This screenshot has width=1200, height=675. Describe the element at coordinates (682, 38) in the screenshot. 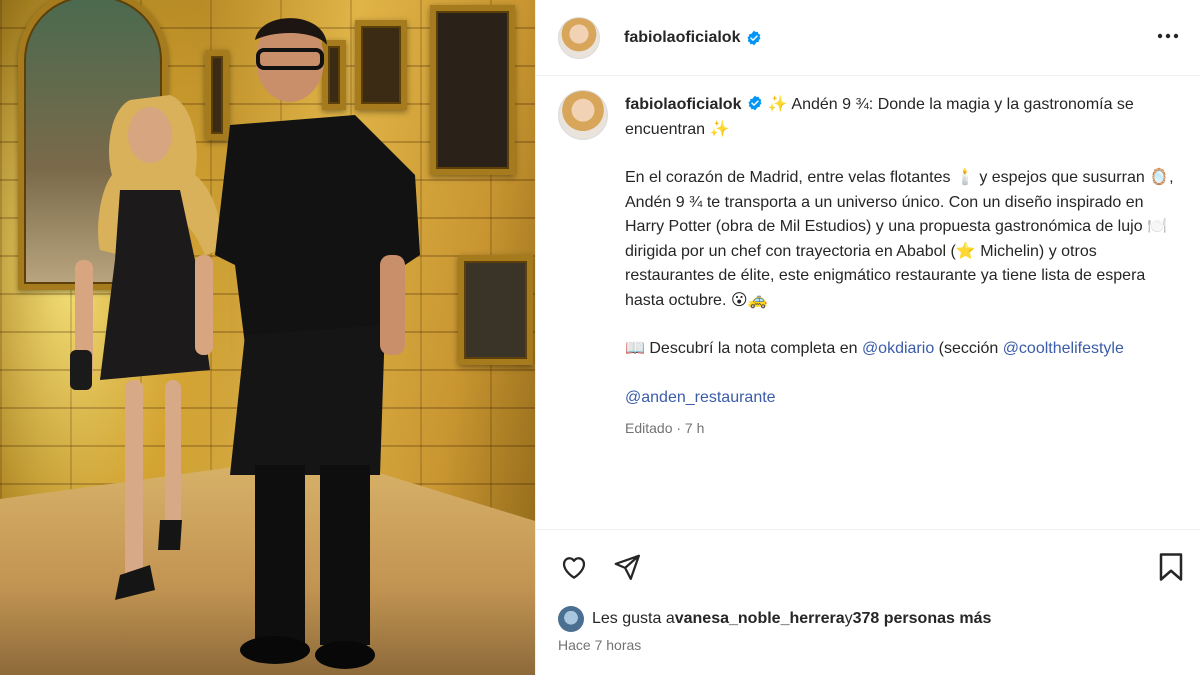

I see `author-username: fabiolaoficialok` at that location.